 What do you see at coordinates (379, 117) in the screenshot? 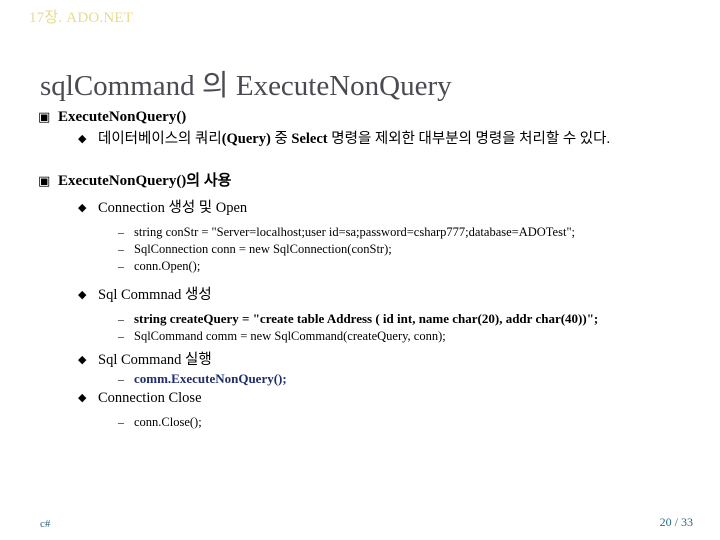
I see `bullet-level1-executenonquery: ▣ ExecuteNonQuery()` at bounding box center [379, 117].